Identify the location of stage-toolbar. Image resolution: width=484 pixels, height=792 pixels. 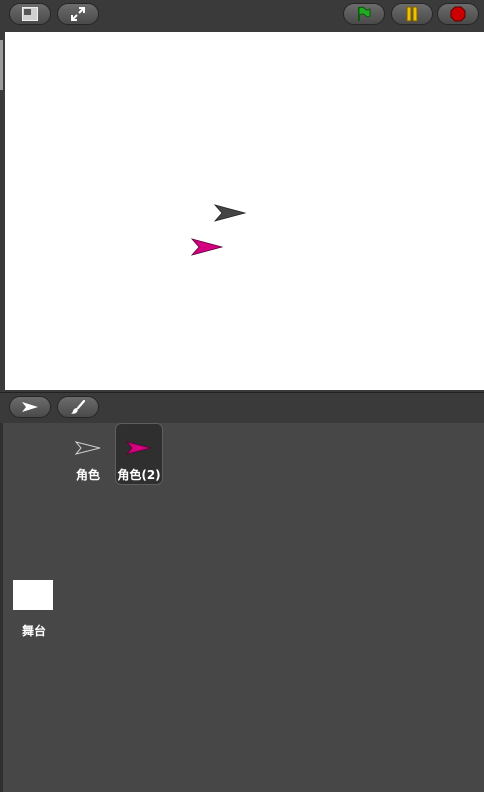
(242, 15).